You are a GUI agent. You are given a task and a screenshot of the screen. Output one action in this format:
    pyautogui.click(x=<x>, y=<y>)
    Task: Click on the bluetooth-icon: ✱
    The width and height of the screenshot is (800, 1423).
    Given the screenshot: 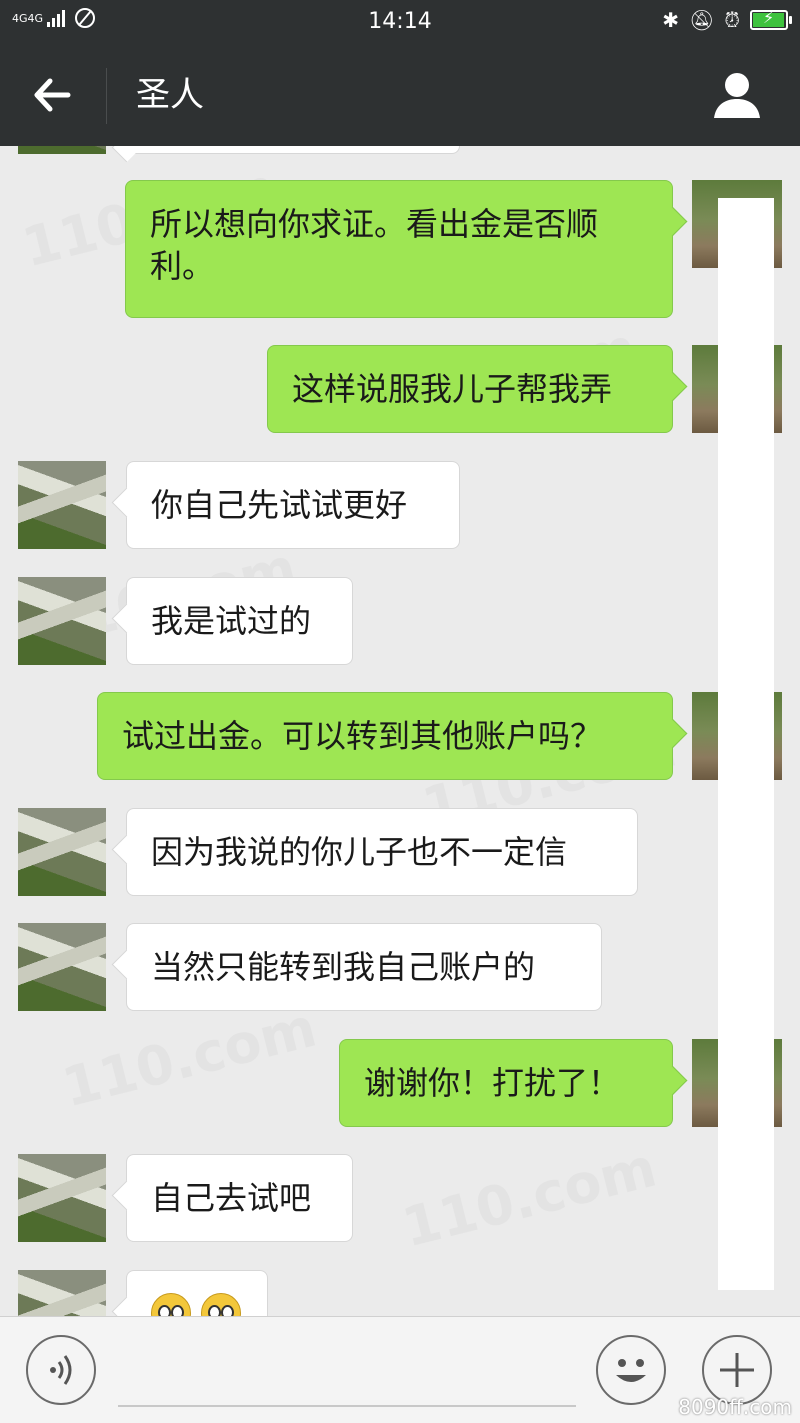 What is the action you would take?
    pyautogui.click(x=670, y=20)
    